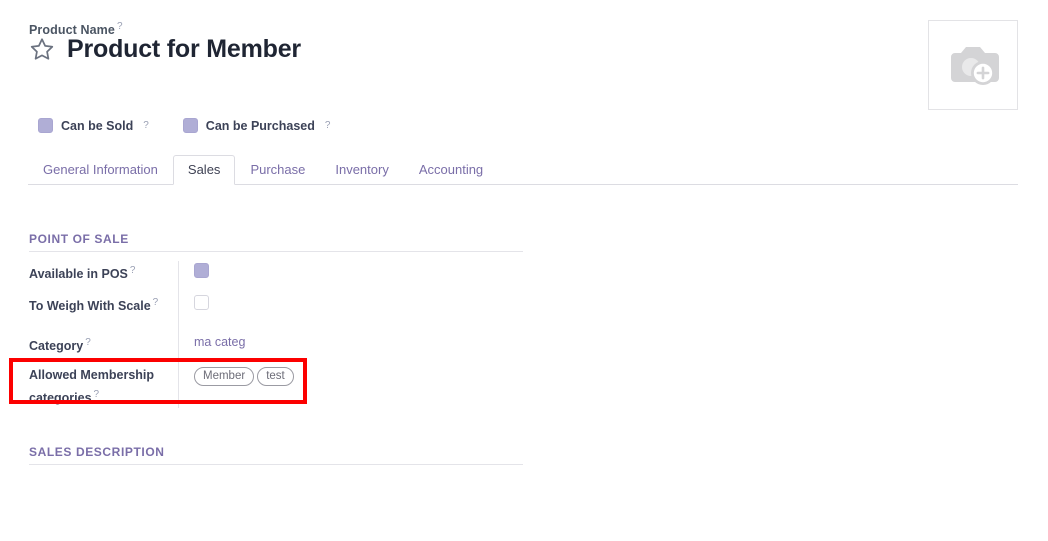  Describe the element at coordinates (103, 344) in the screenshot. I see `category-label: Category?` at that location.